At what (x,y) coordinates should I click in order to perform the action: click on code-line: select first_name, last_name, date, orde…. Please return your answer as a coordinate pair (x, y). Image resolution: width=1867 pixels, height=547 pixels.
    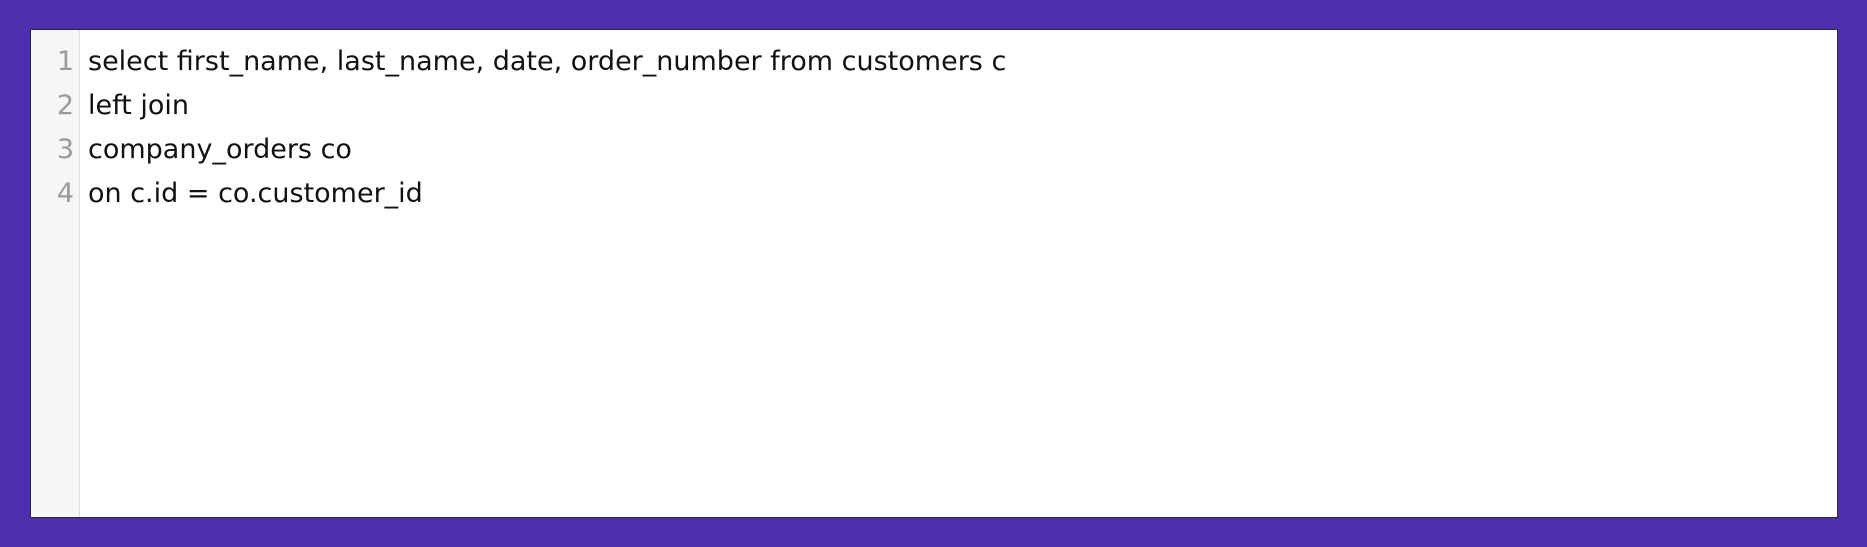
    Looking at the image, I should click on (962, 62).